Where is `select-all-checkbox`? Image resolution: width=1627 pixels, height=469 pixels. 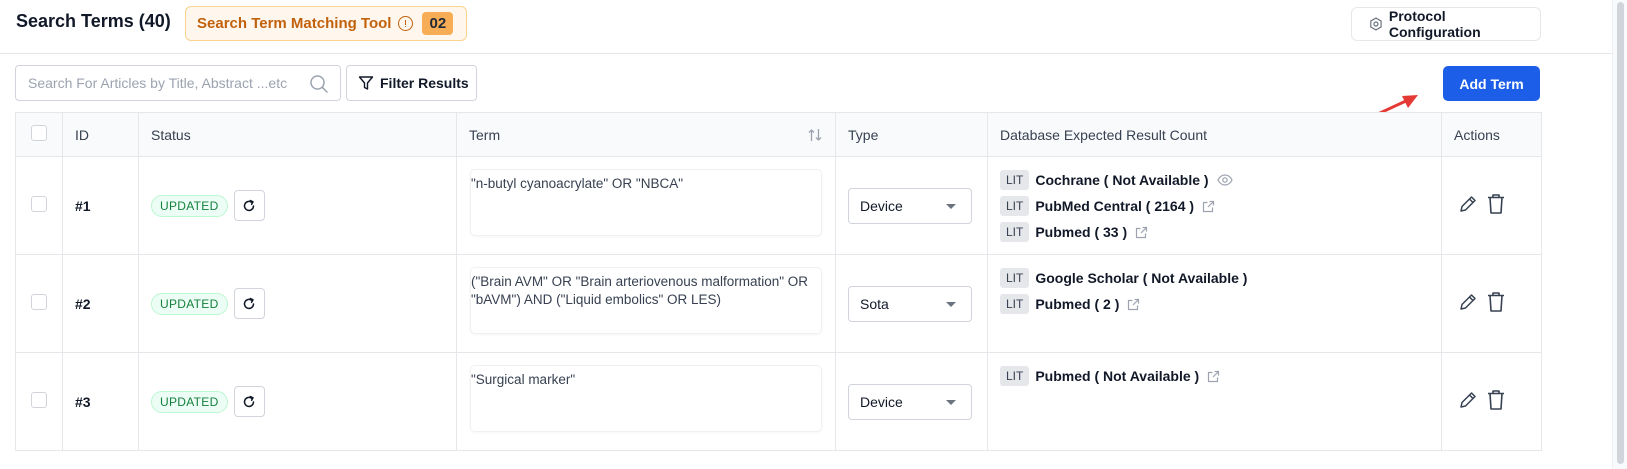 select-all-checkbox is located at coordinates (39, 133).